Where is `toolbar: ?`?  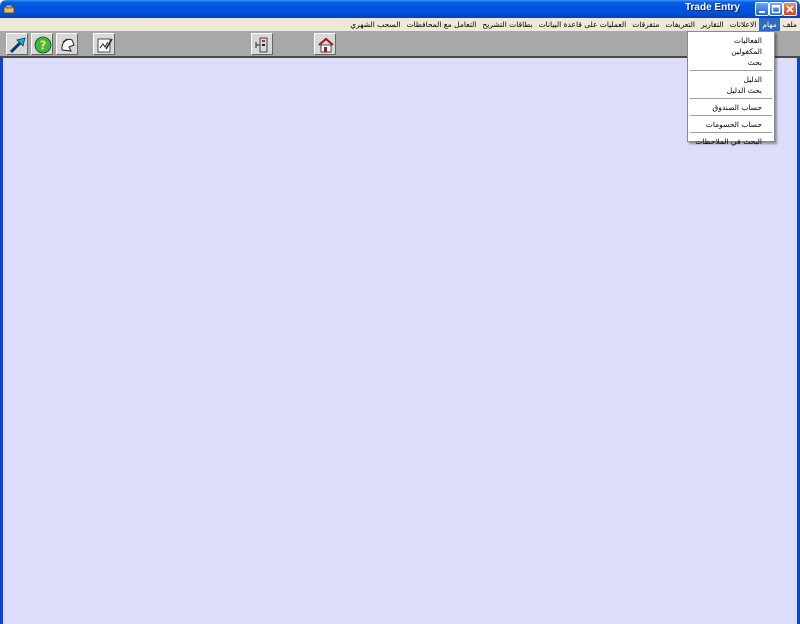 toolbar: ? is located at coordinates (400, 44).